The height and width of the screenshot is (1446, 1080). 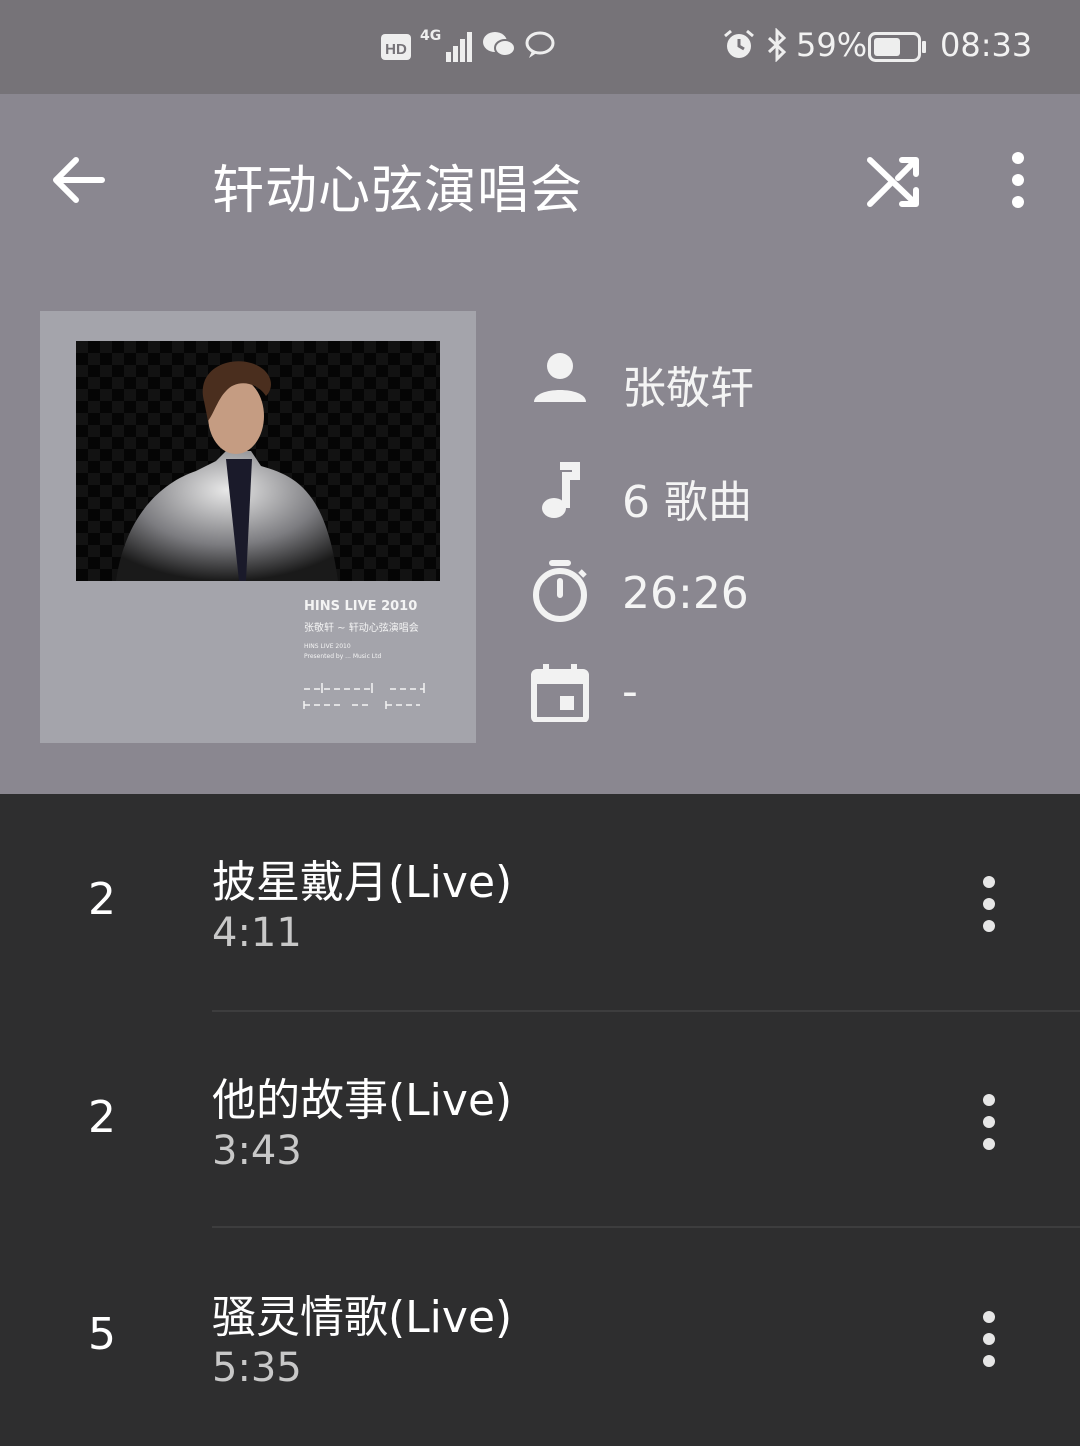 I want to click on battery-icon, so click(x=897, y=47).